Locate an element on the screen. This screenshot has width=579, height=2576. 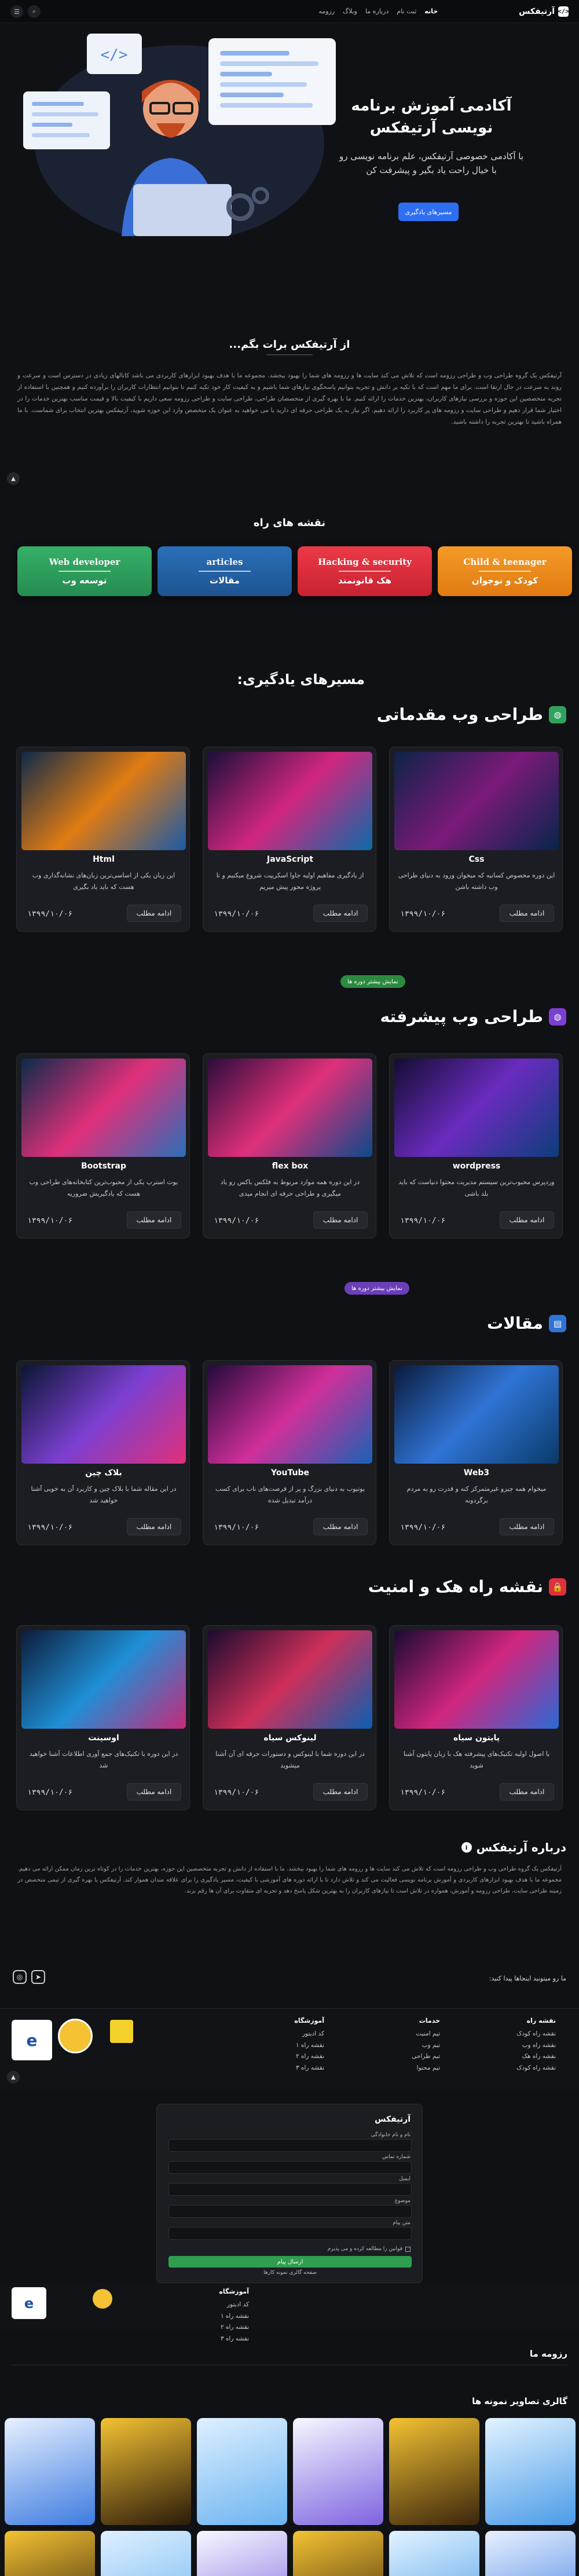
divider is located at coordinates (365, 571).